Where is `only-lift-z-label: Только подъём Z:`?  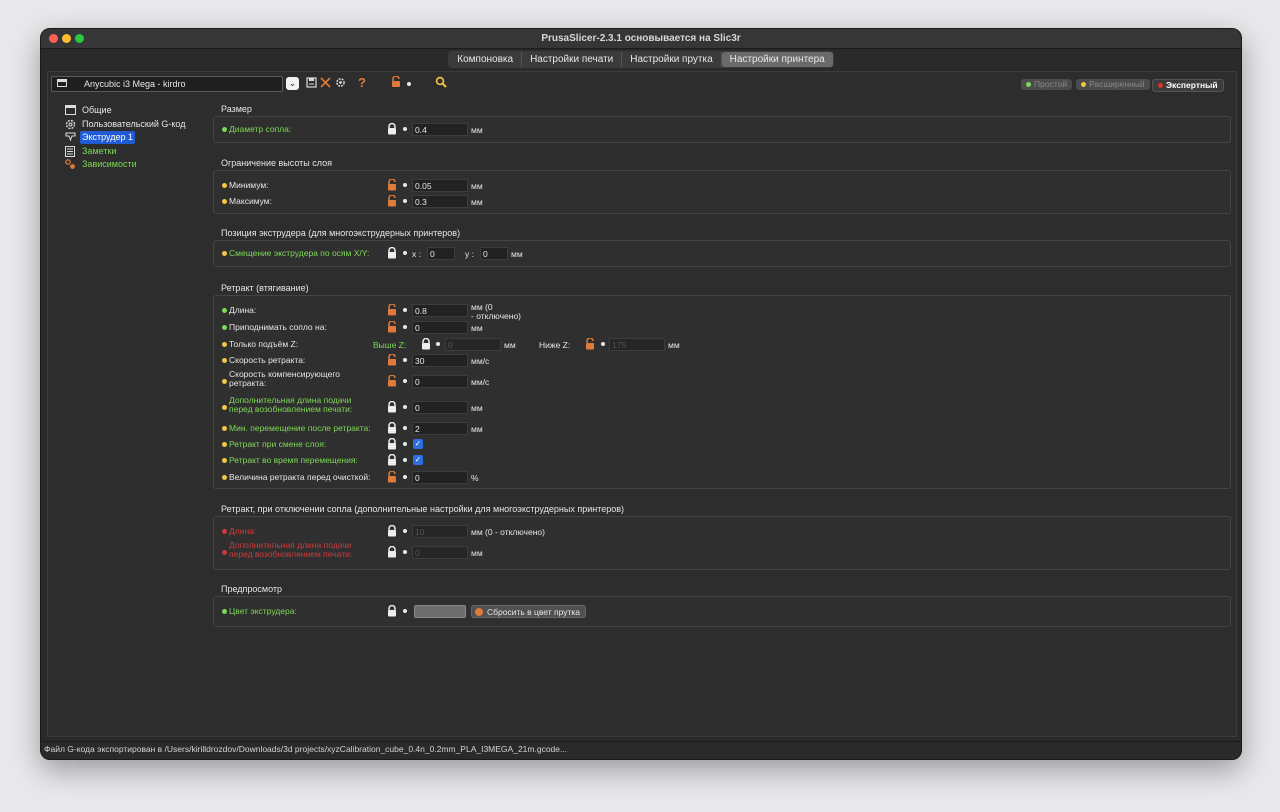 only-lift-z-label: Только подъём Z: is located at coordinates (264, 344).